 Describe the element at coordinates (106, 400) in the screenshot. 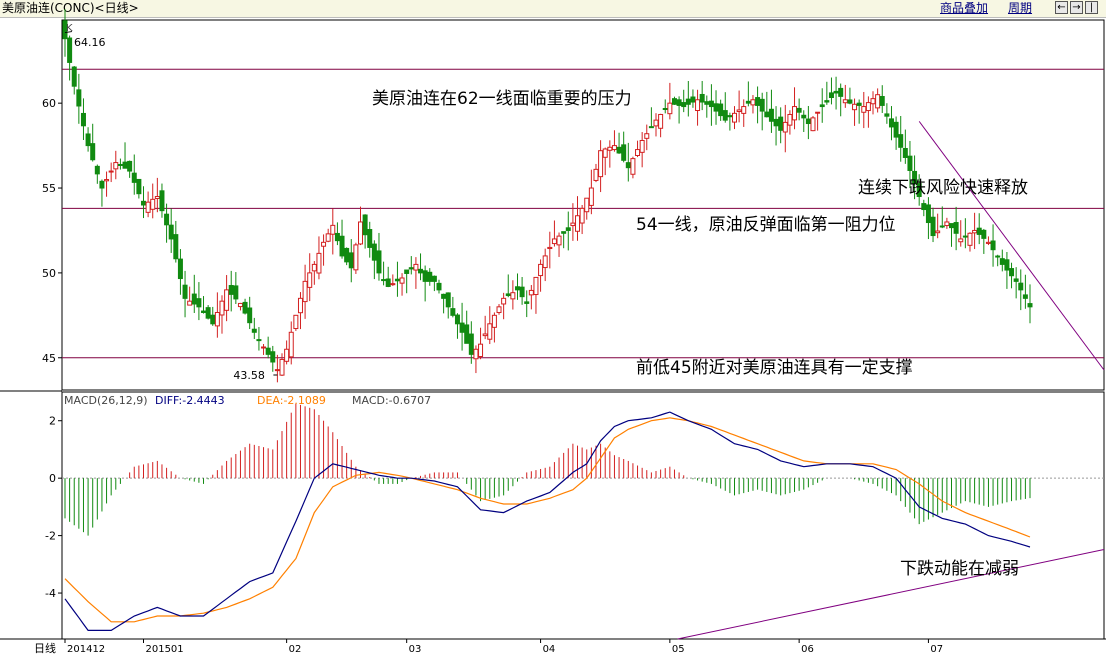

I see `macd-params-label: MACD(26,12,9)` at that location.